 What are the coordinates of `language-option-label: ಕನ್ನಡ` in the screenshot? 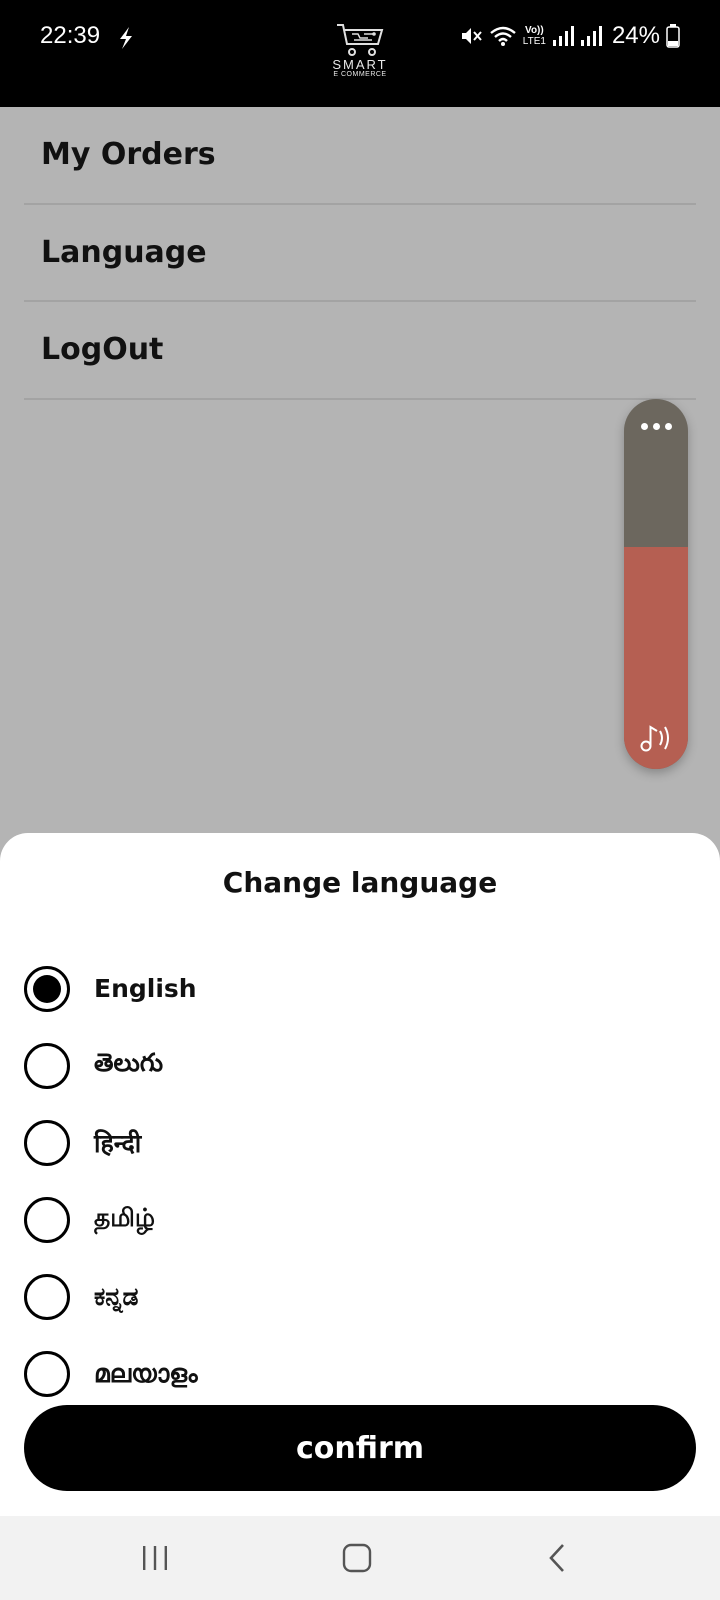 It's located at (116, 1296).